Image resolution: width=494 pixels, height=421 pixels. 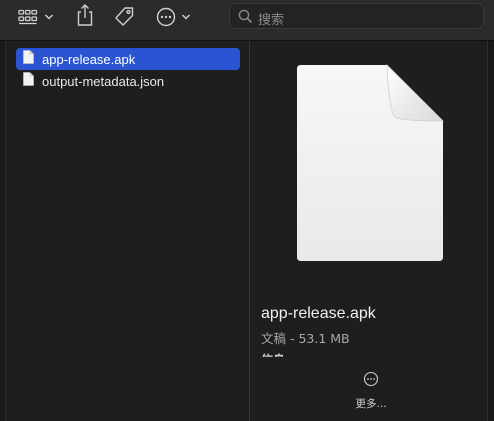 I want to click on preview-info-heading: 信息, so click(x=273, y=354).